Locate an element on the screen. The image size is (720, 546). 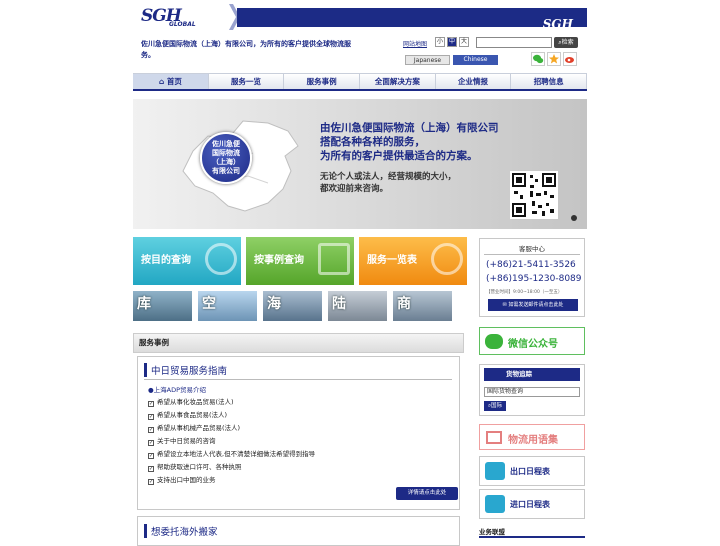
tracking-button: ⌕国际 is located at coordinates (495, 406).